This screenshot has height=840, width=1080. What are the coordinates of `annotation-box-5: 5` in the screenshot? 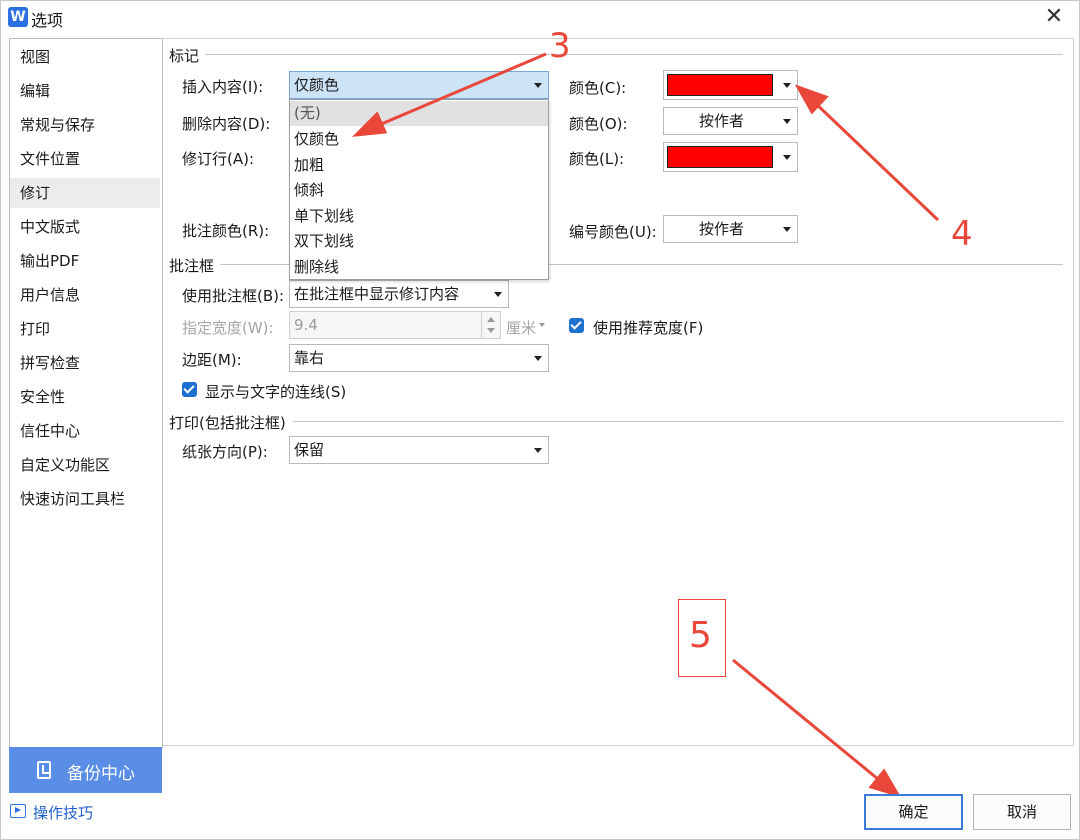 It's located at (702, 638).